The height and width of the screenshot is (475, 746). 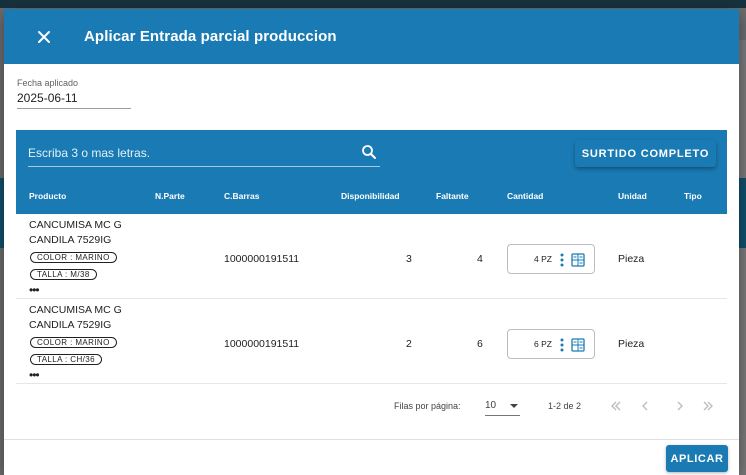 I want to click on faltante-cell: 6, so click(x=480, y=344).